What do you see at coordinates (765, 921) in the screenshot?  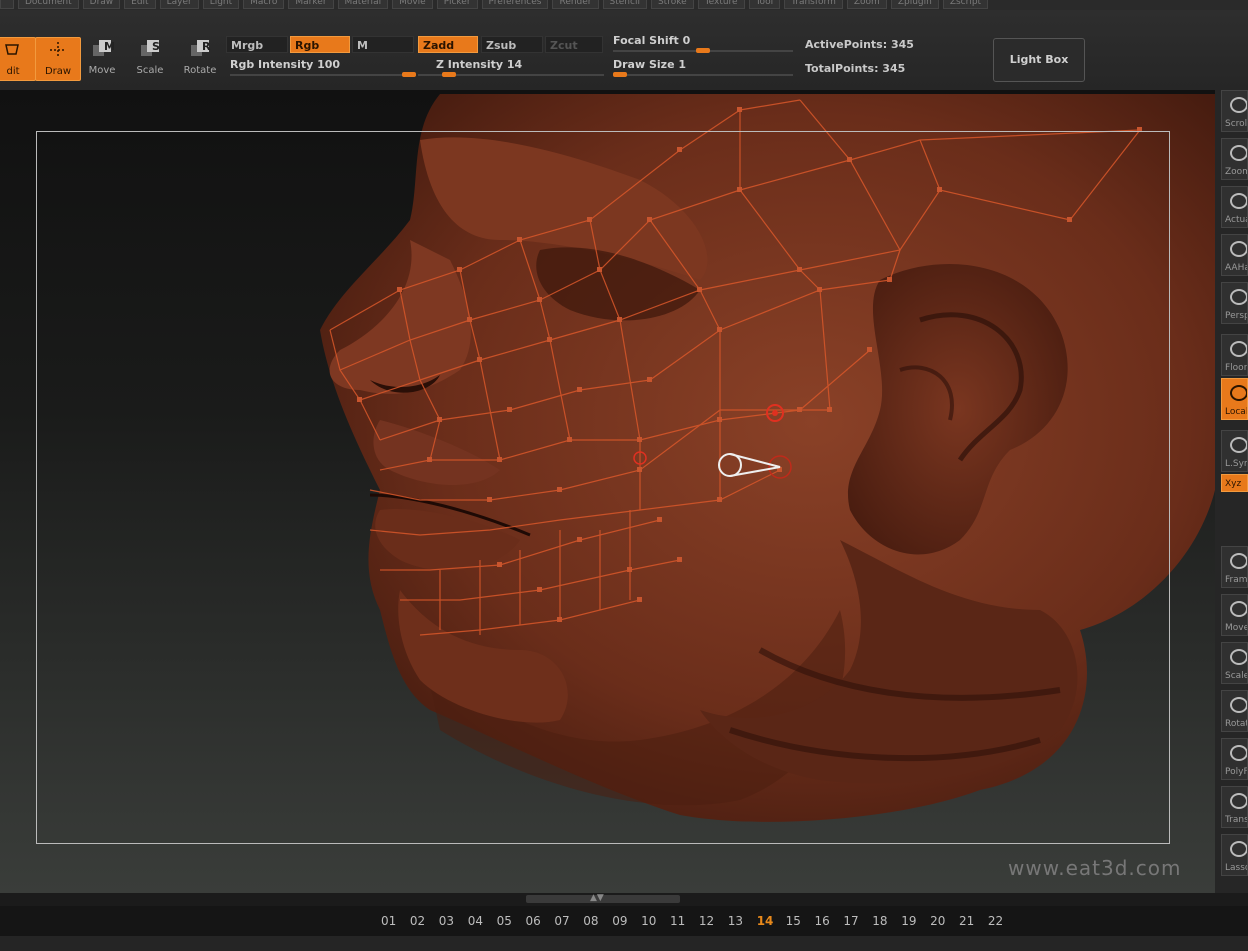 I see `timeline-frame: 14` at bounding box center [765, 921].